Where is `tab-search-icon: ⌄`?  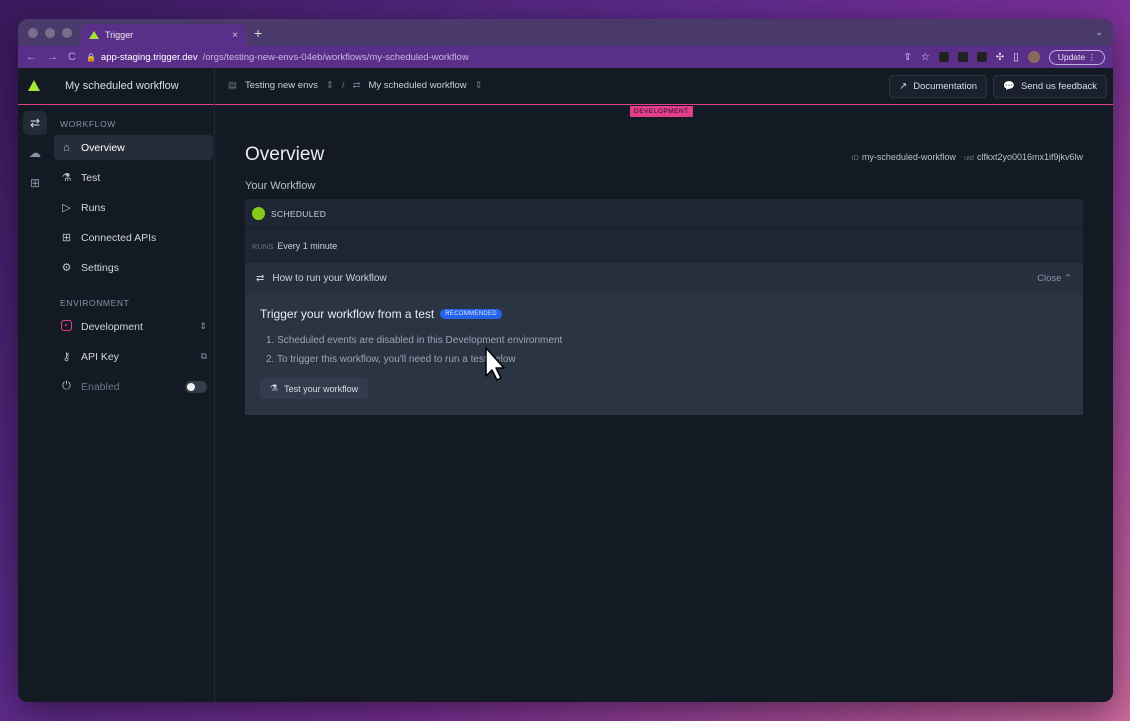
tab-search-icon: ⌄ is located at coordinates (1099, 32).